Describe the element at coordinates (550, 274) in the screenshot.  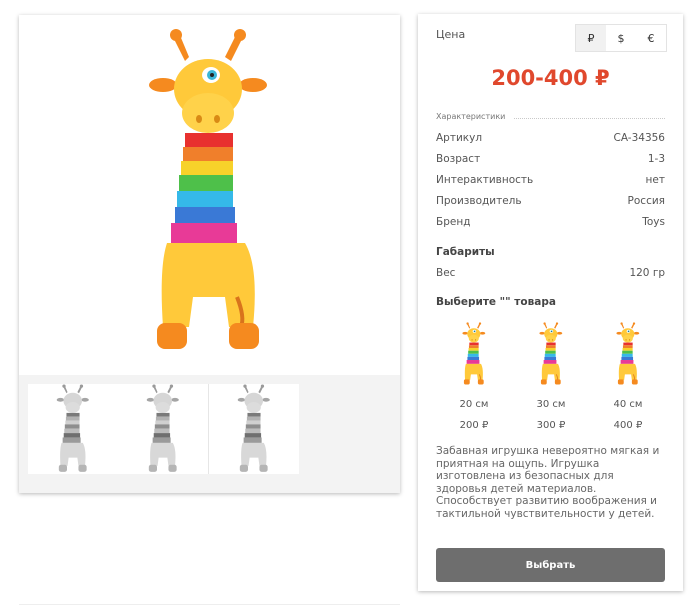
I see `dim-row-weight: Вес 120 гр` at that location.